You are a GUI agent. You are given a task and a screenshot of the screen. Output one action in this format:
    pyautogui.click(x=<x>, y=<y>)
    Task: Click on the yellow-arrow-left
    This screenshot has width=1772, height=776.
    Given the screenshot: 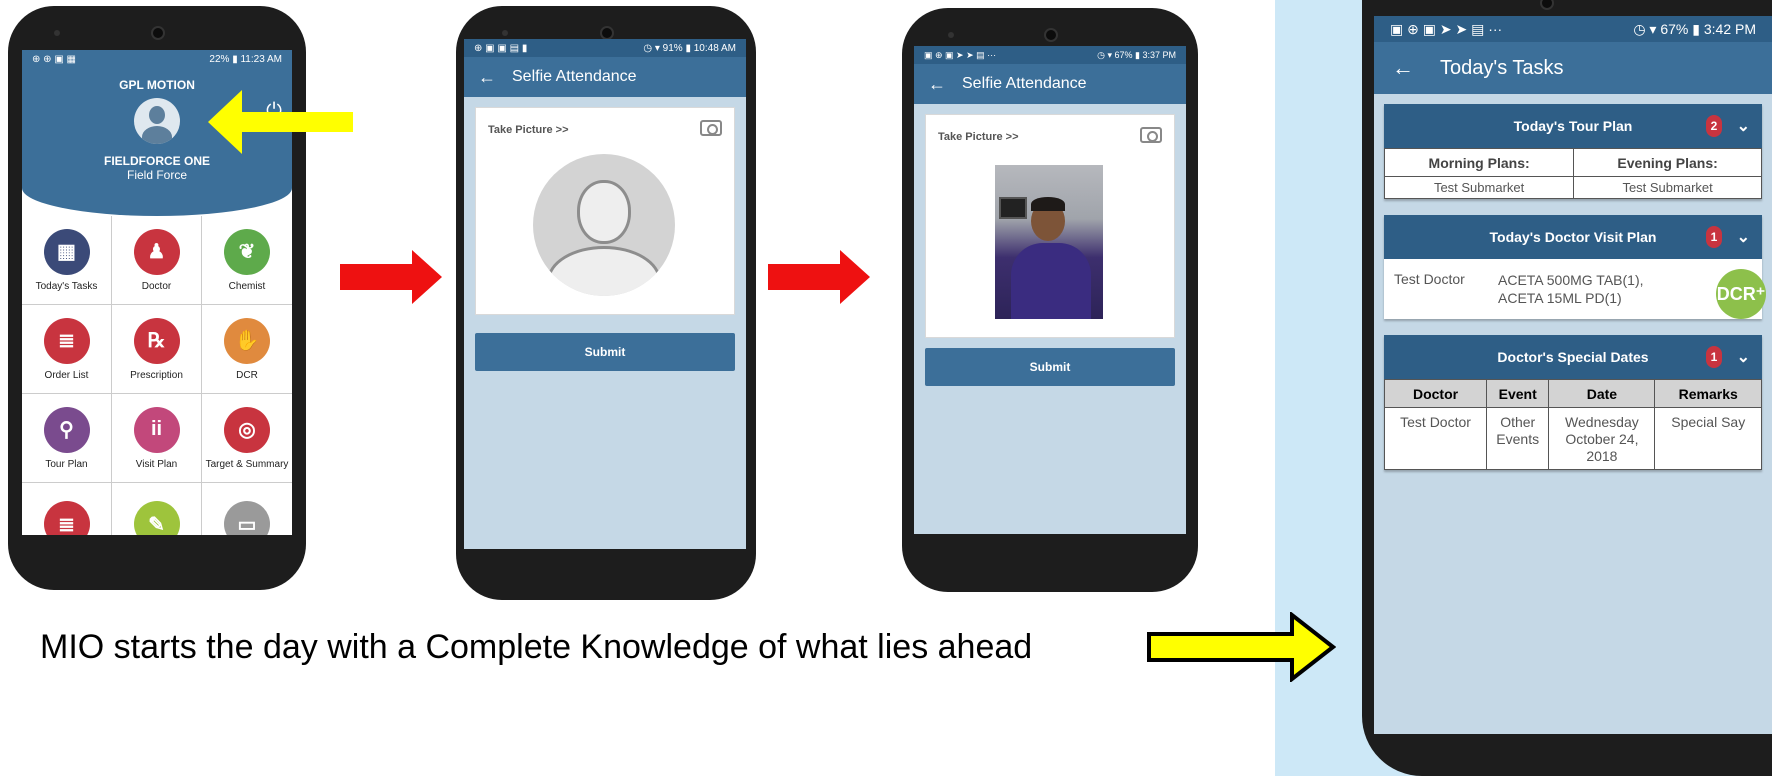 What is the action you would take?
    pyautogui.click(x=280, y=122)
    